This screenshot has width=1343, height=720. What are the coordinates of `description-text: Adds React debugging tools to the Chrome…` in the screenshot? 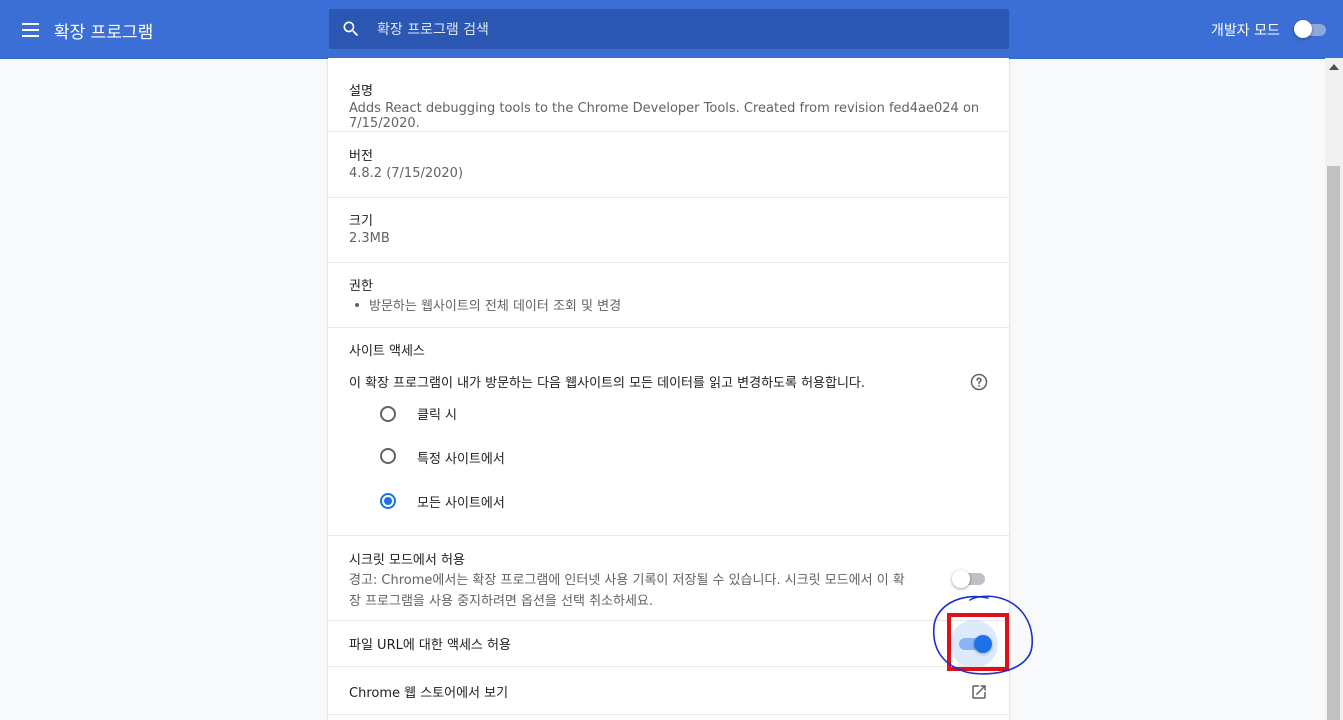 It's located at (664, 116).